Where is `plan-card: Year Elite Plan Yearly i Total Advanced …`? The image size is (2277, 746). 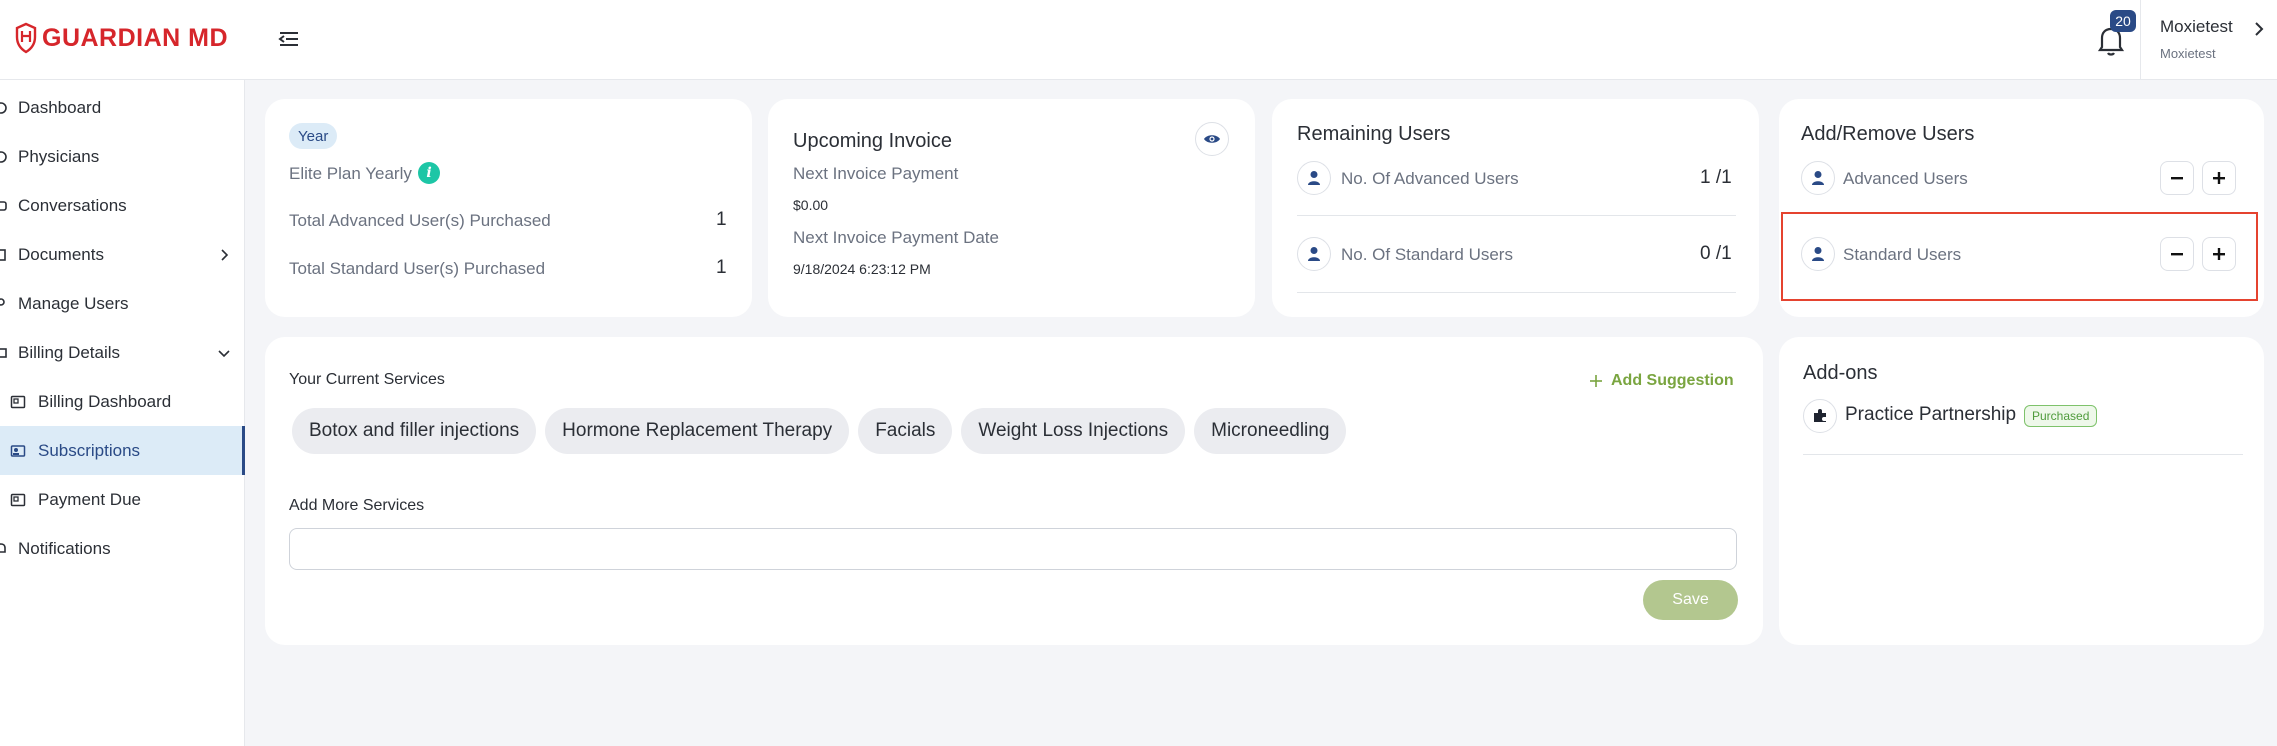 plan-card: Year Elite Plan Yearly i Total Advanced … is located at coordinates (508, 208).